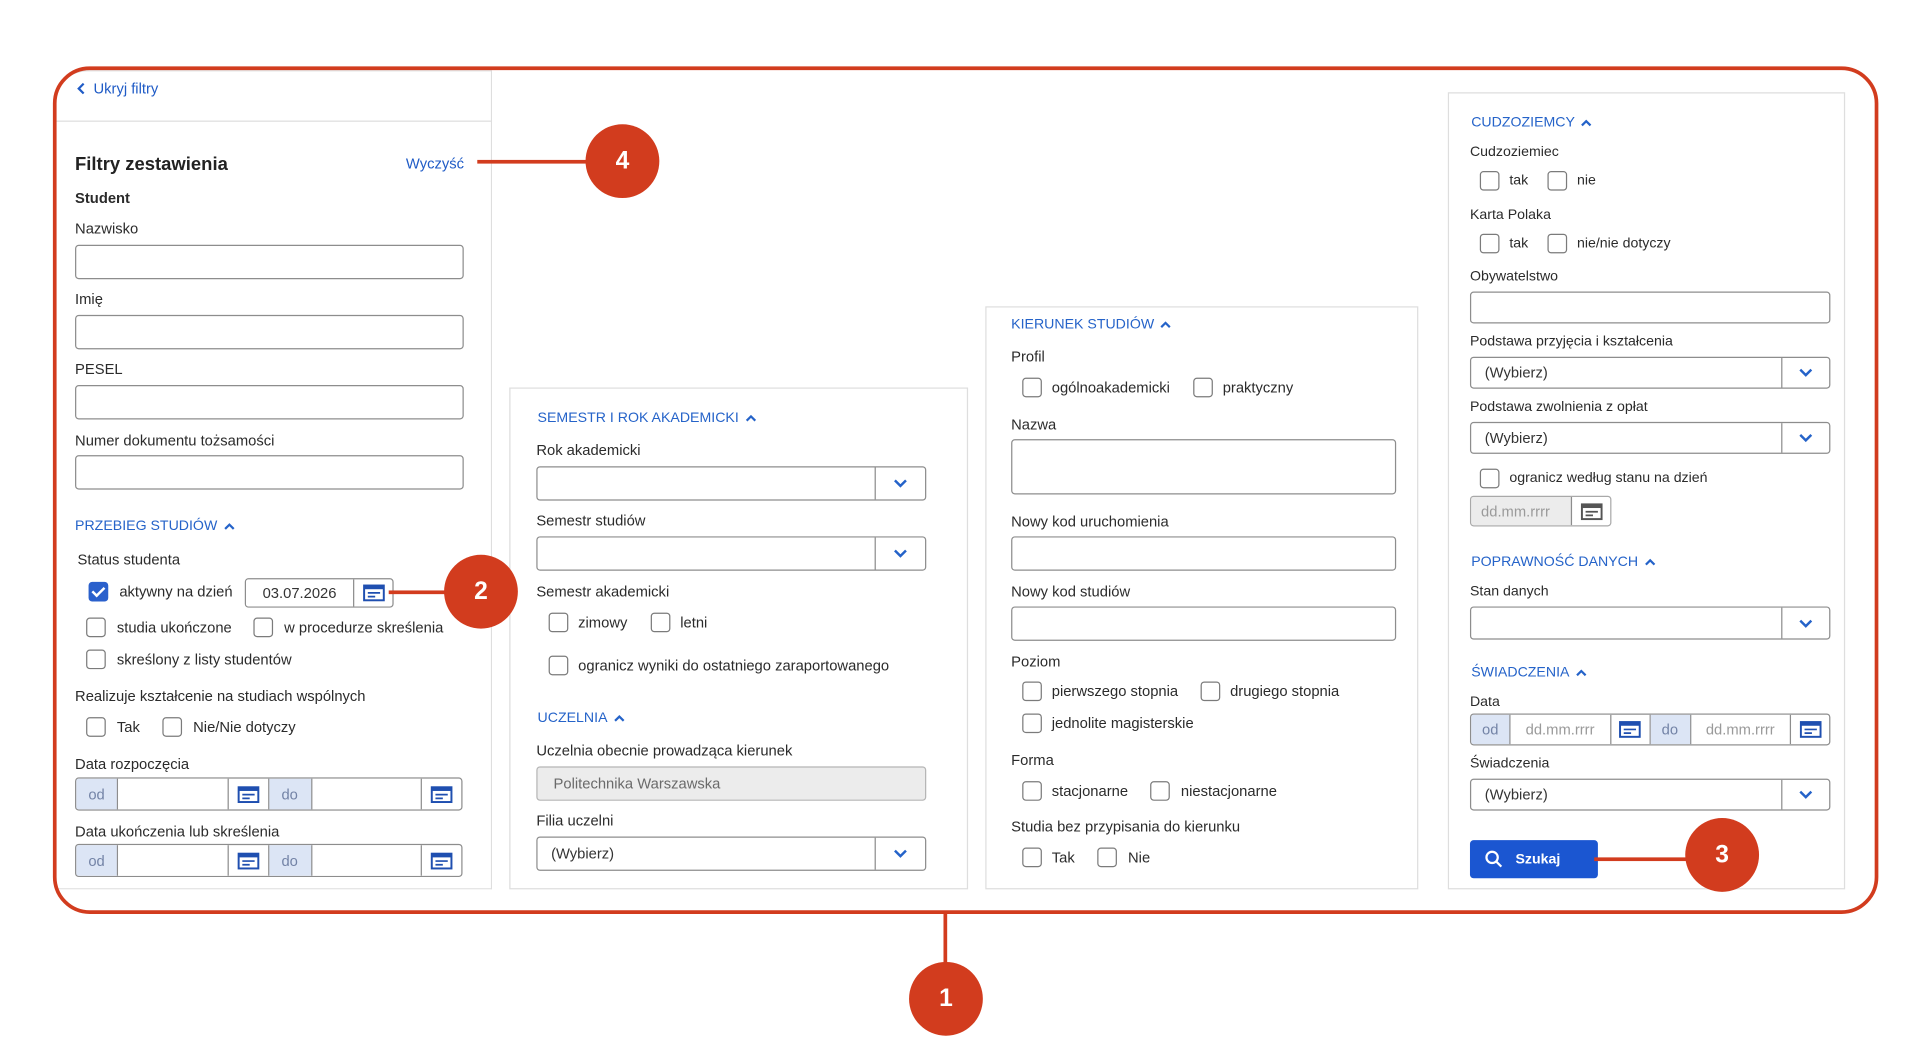  Describe the element at coordinates (1091, 324) in the screenshot. I see `section-toggle-kierunek: KIERUNEK STUDIÓW` at that location.